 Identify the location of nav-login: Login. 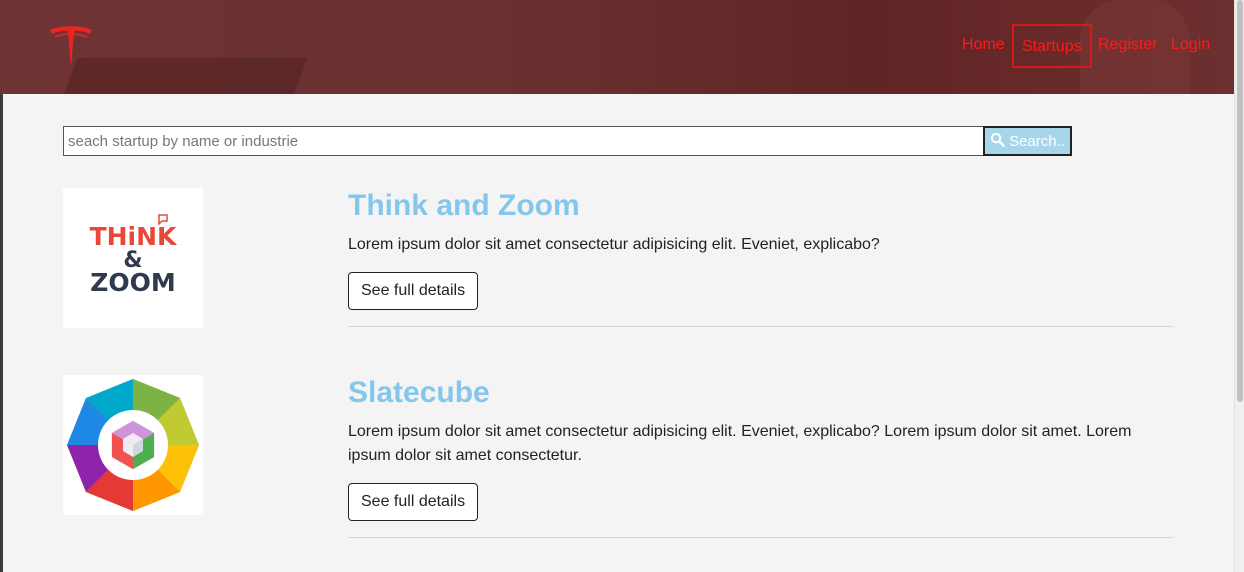
(1190, 46).